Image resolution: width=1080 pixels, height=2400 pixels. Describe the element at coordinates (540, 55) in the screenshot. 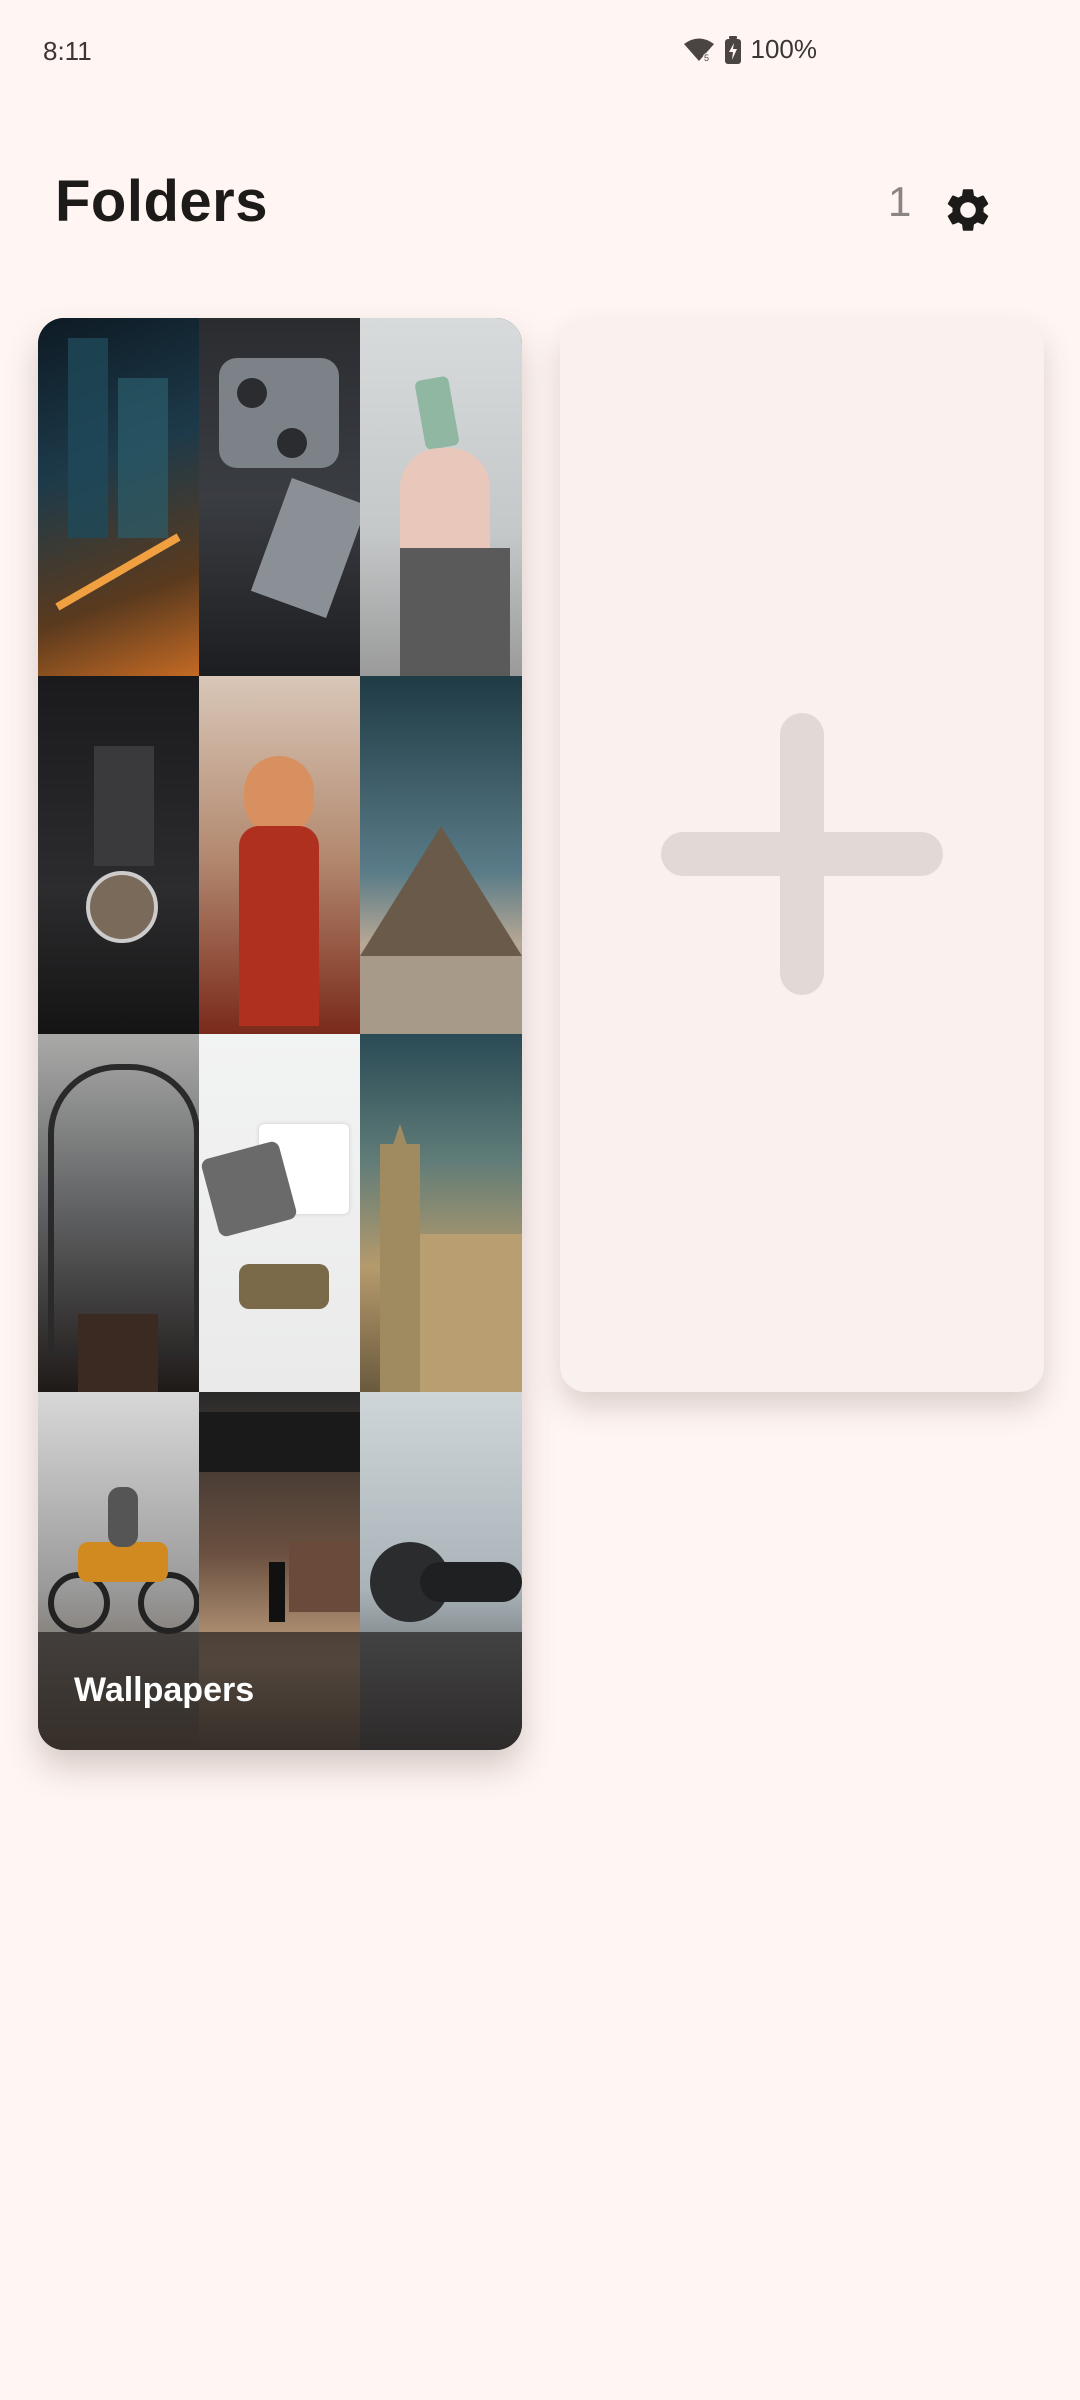

I see `status-bar: 8:11 5 100%` at that location.